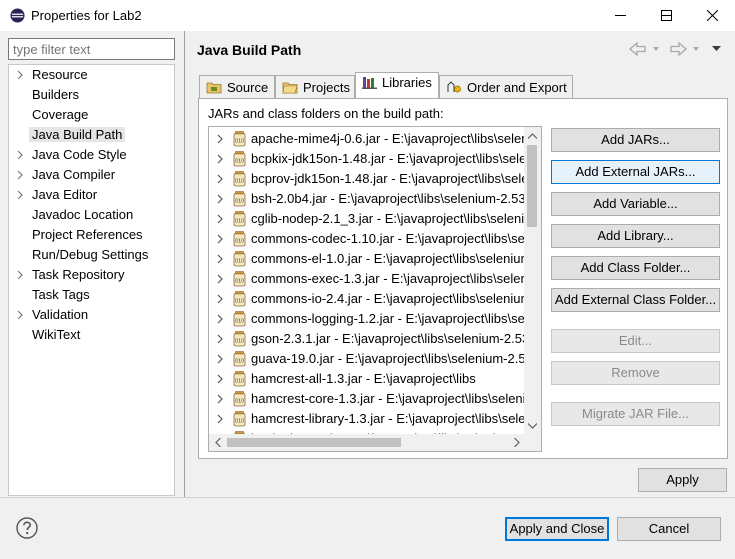  Describe the element at coordinates (27, 528) in the screenshot. I see `help-icon` at that location.